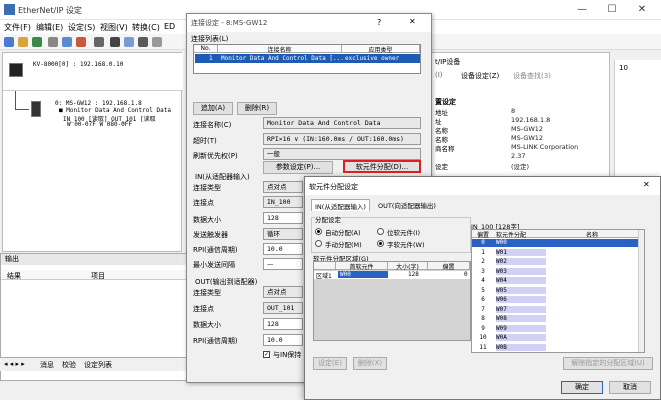 The image size is (661, 400). Describe the element at coordinates (283, 264) in the screenshot. I see `in-min-interval: —` at that location.